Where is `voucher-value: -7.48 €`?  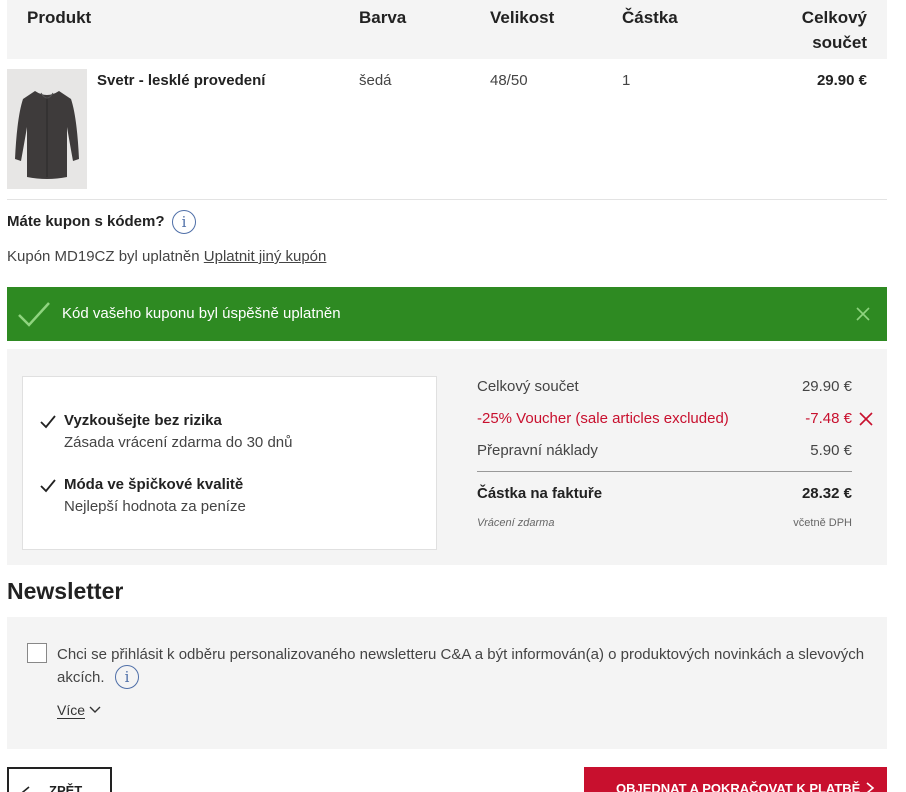 voucher-value: -7.48 € is located at coordinates (828, 418).